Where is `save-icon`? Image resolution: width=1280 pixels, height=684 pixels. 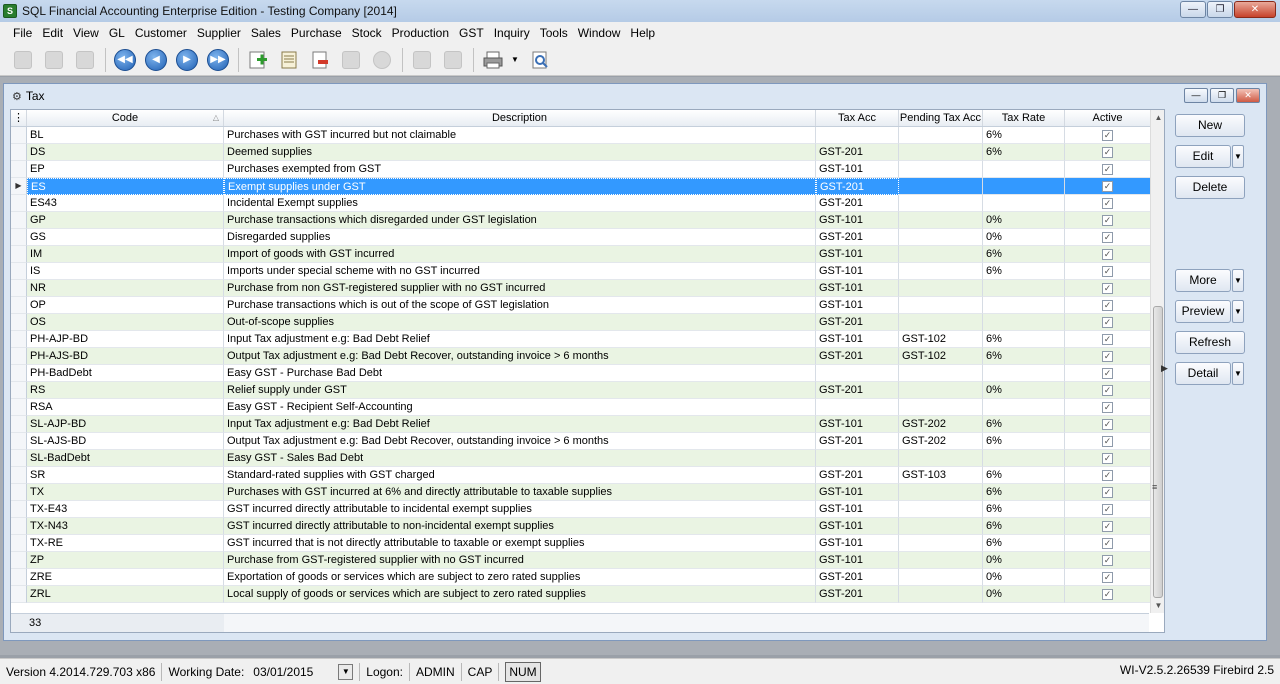
save-icon is located at coordinates (351, 60).